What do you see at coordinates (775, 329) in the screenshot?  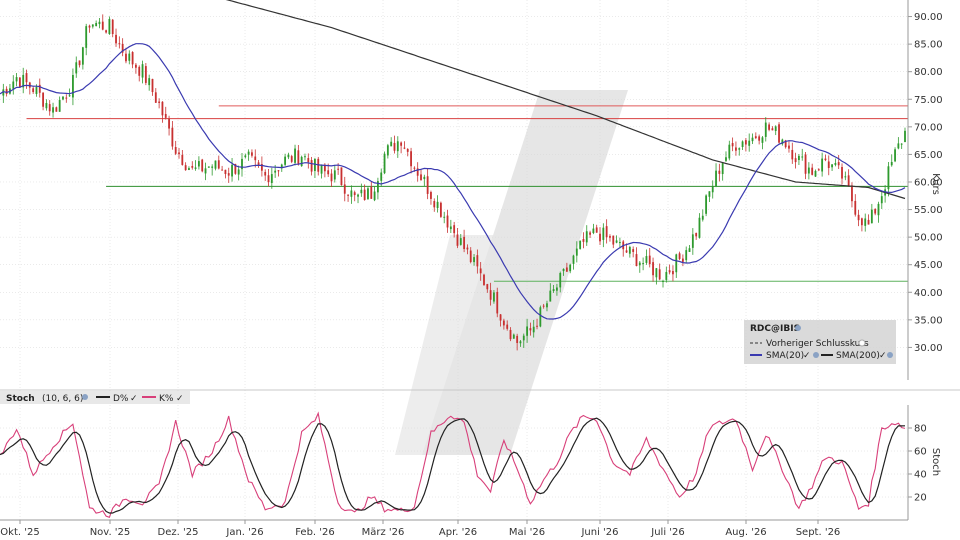 I see `legend-symbol: RDC@IBIS` at bounding box center [775, 329].